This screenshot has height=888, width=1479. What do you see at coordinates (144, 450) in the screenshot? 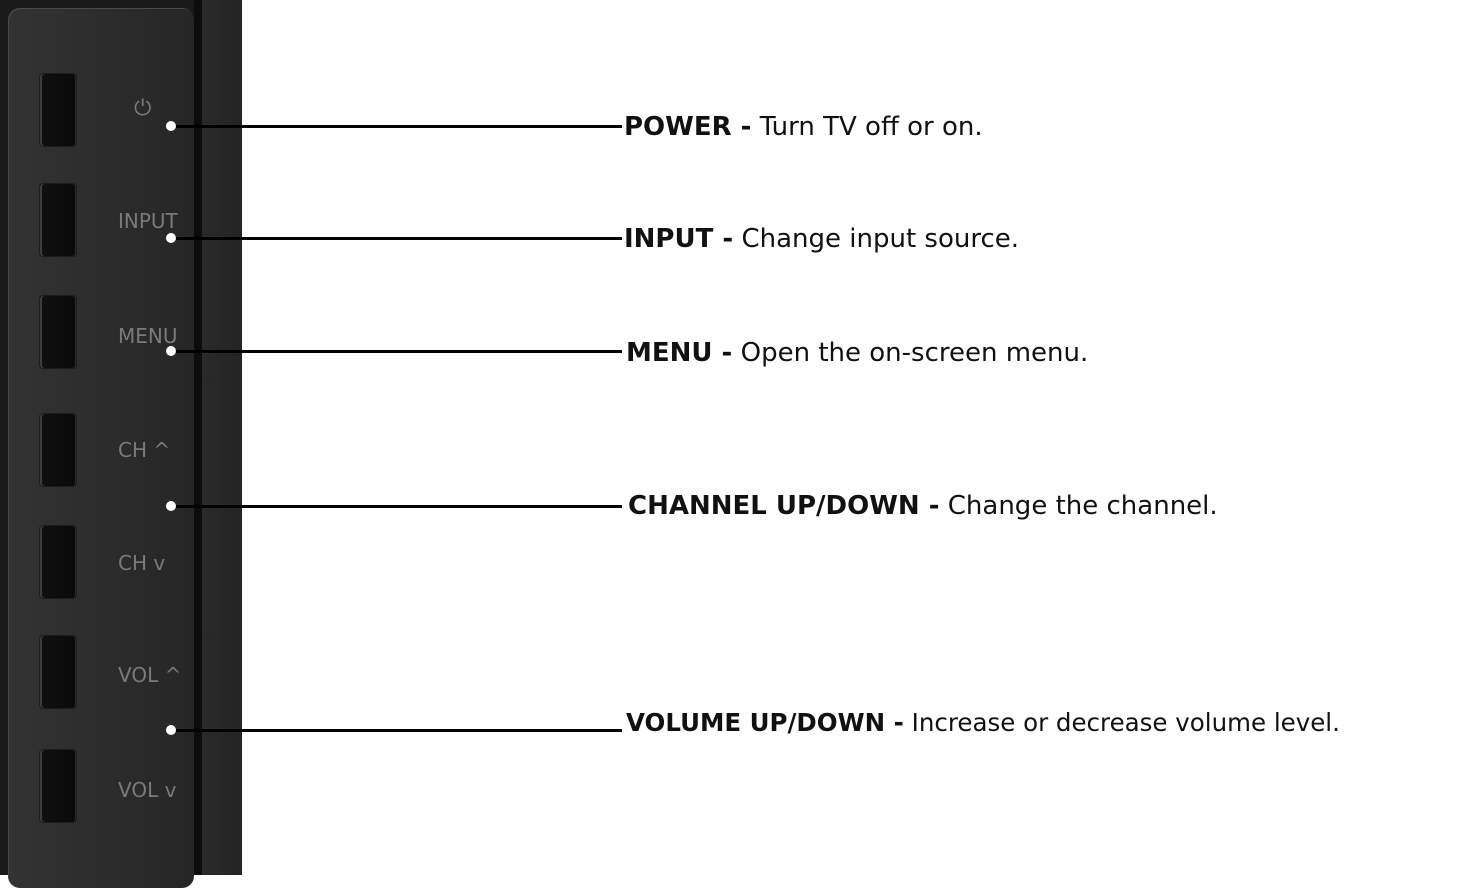
I see `channel-up-label: CH ^` at bounding box center [144, 450].